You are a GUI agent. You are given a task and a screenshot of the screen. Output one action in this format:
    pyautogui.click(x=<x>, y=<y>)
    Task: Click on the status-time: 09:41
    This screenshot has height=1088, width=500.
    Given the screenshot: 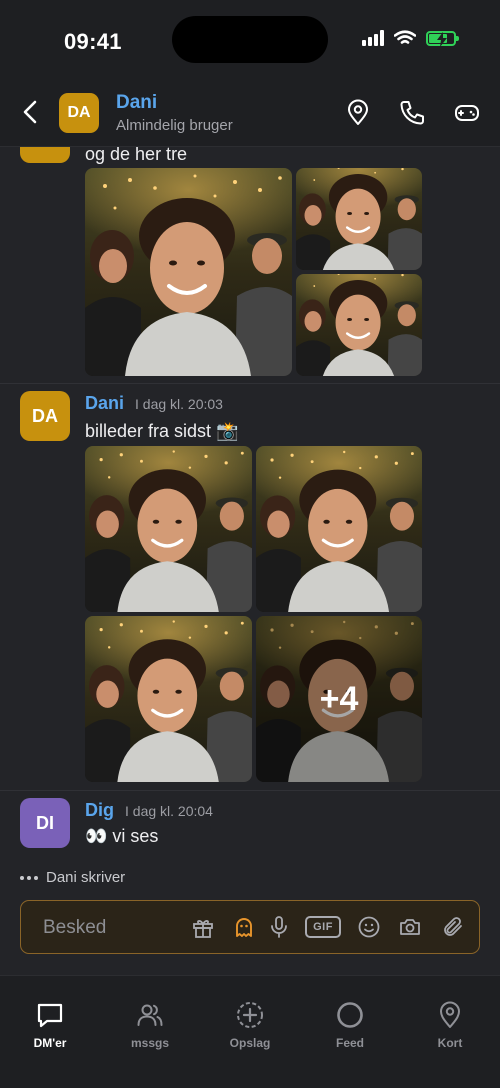 What is the action you would take?
    pyautogui.click(x=93, y=41)
    